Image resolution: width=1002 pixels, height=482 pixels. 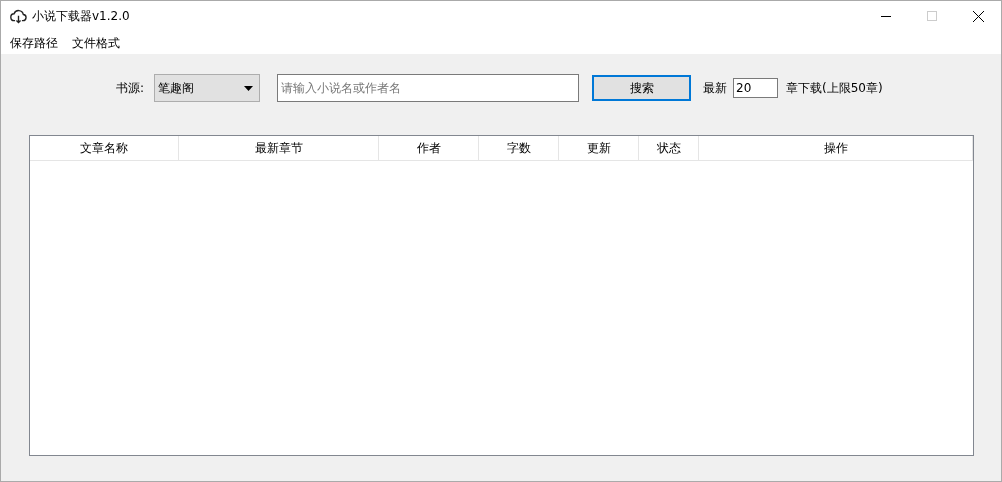 What do you see at coordinates (642, 88) in the screenshot?
I see `search-button: 搜索` at bounding box center [642, 88].